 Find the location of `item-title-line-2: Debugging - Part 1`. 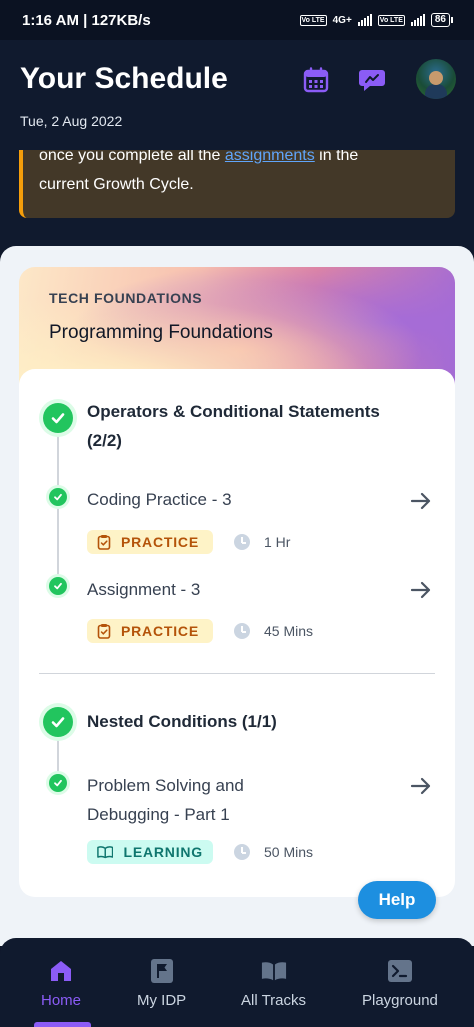

item-title-line-2: Debugging - Part 1 is located at coordinates (158, 814).